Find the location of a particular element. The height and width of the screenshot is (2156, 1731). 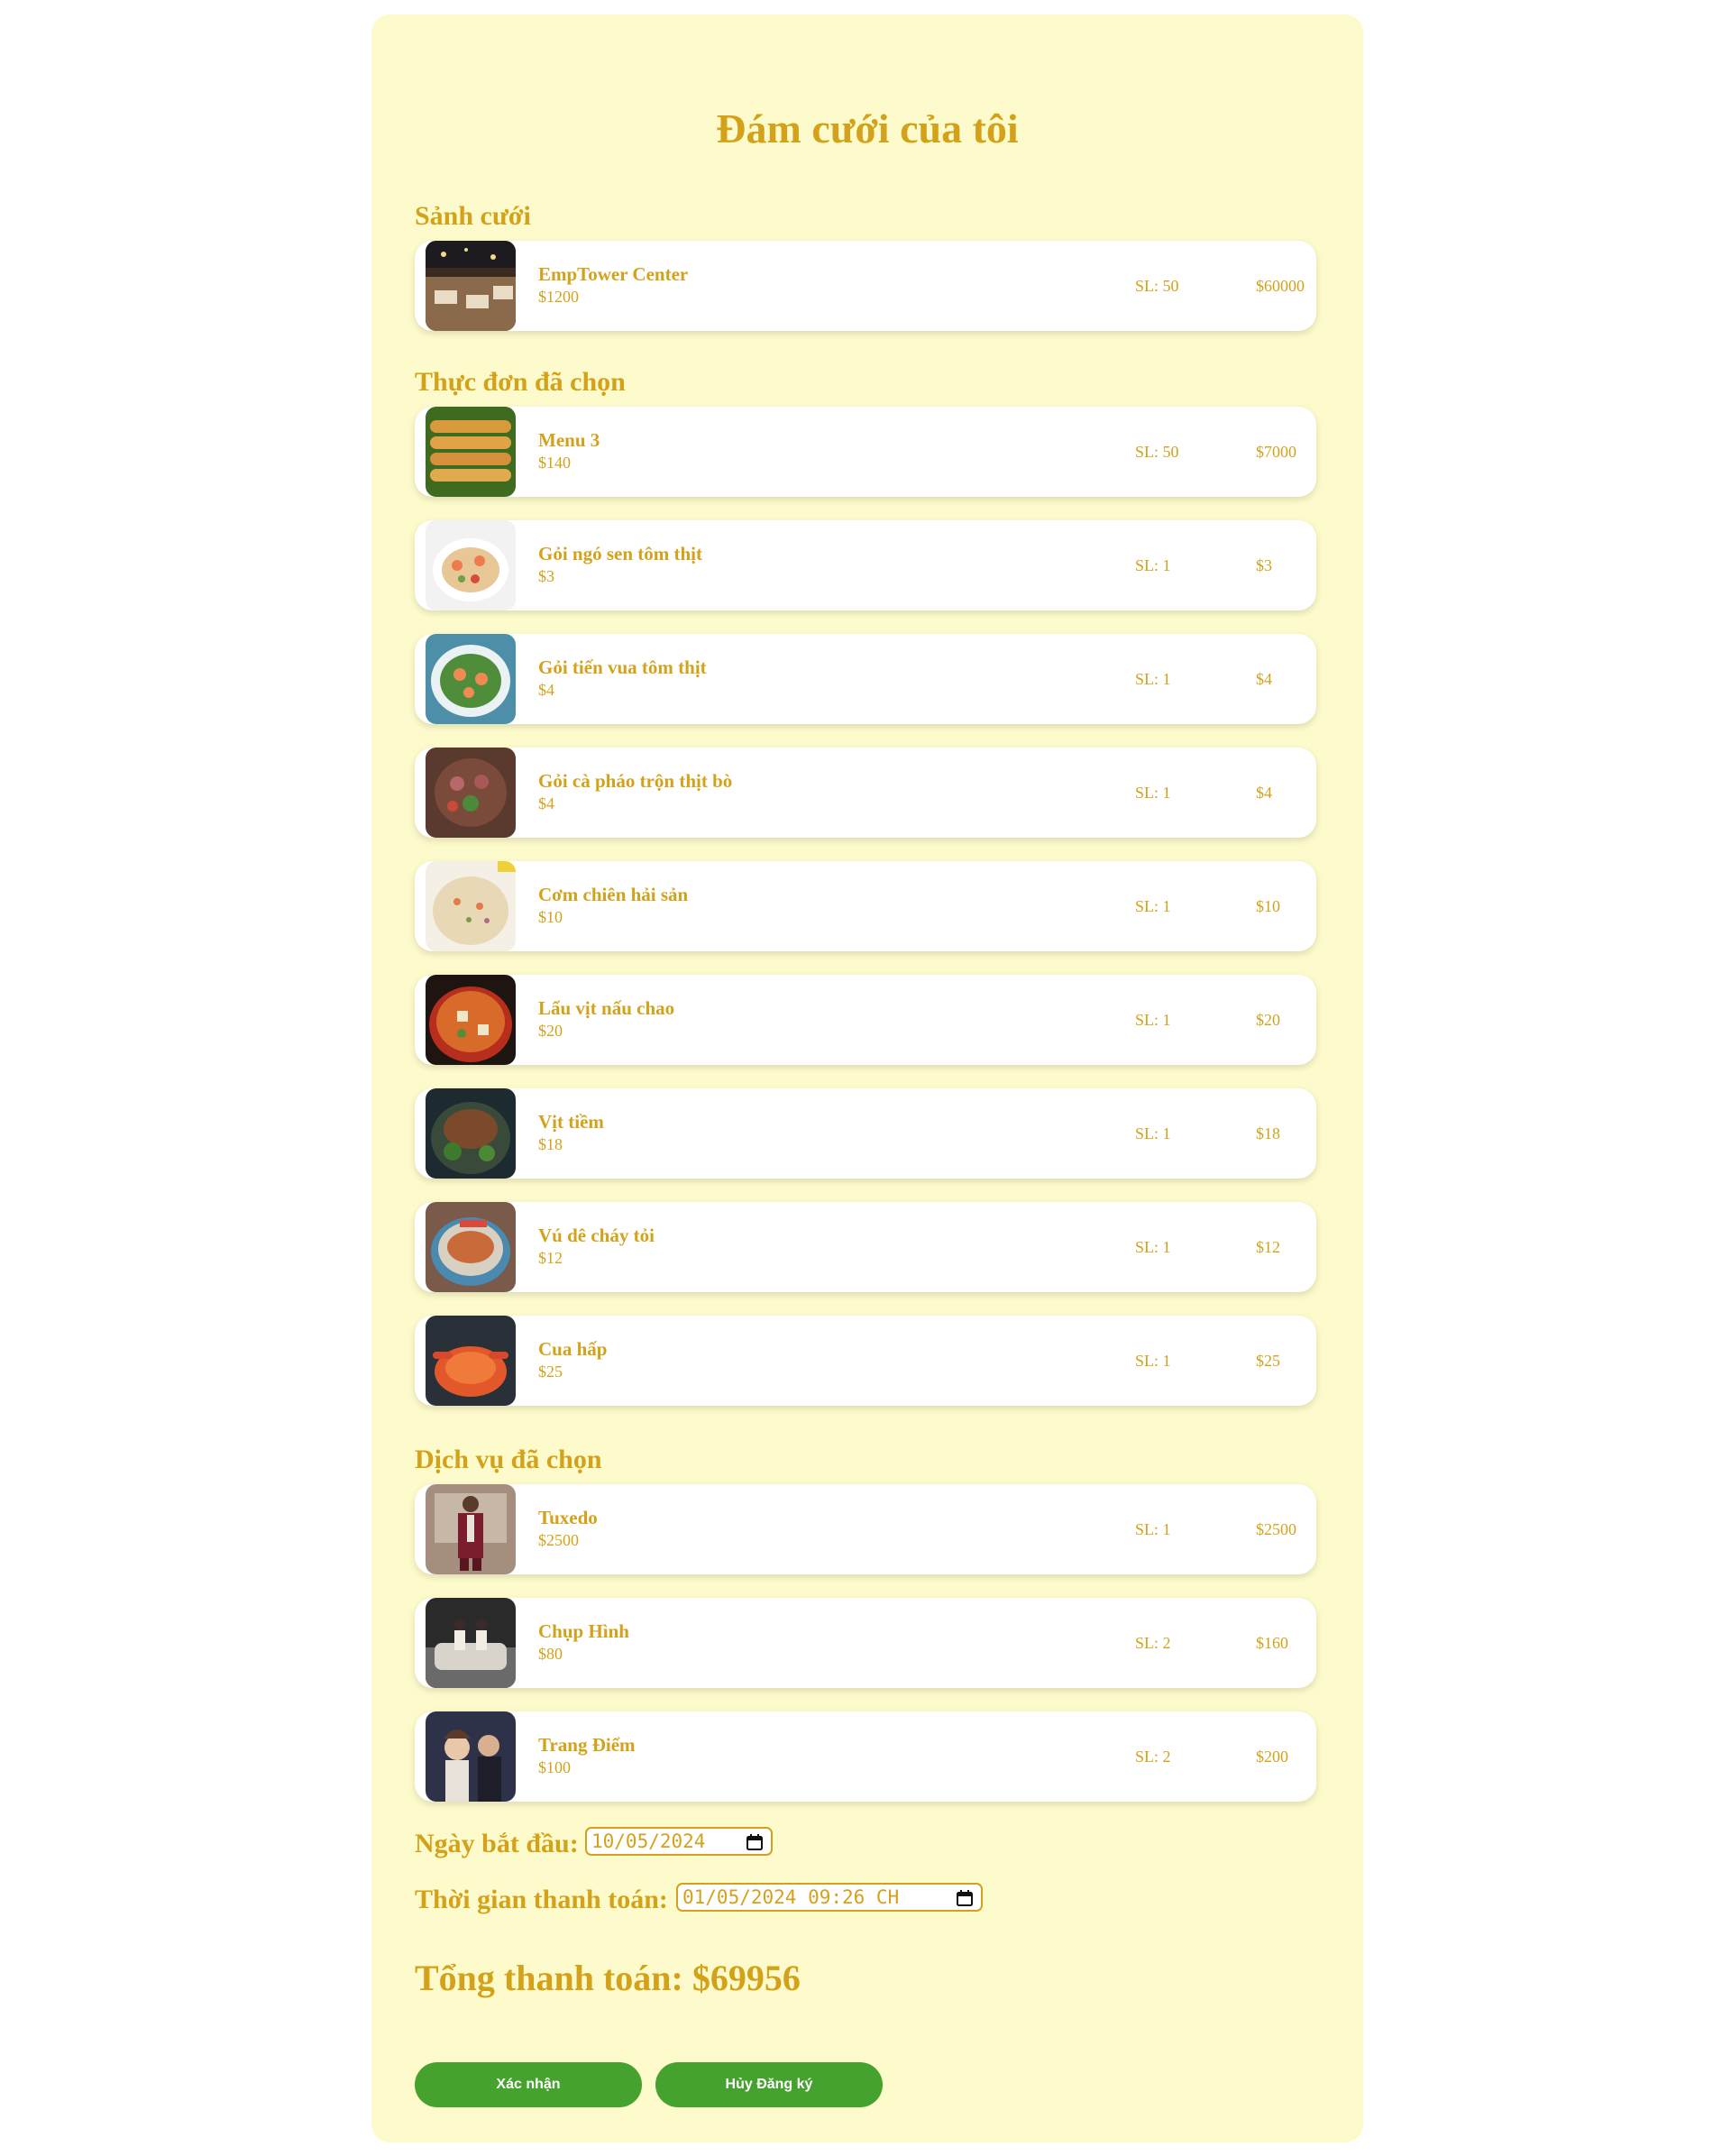

spring-rolls-image is located at coordinates (471, 452).